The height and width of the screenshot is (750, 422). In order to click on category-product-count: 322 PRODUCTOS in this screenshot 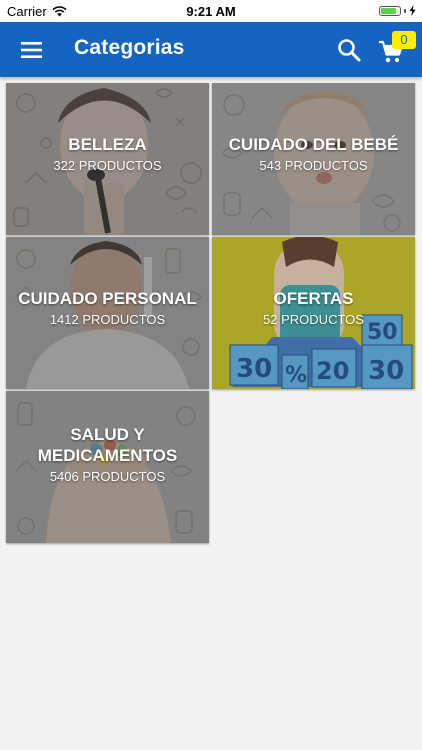, I will do `click(107, 165)`.